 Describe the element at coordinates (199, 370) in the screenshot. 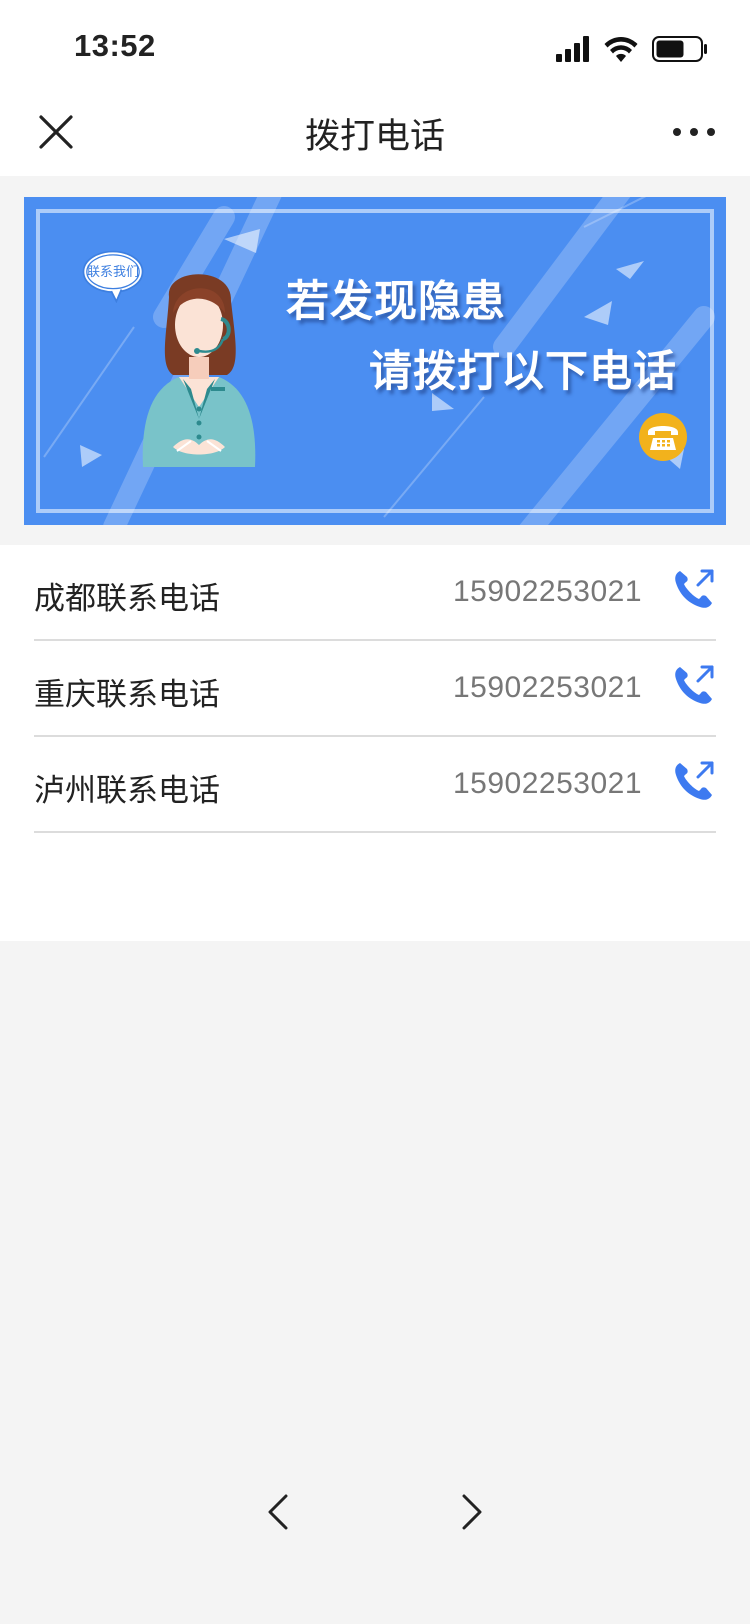

I see `customer-service-agent-illustration` at that location.